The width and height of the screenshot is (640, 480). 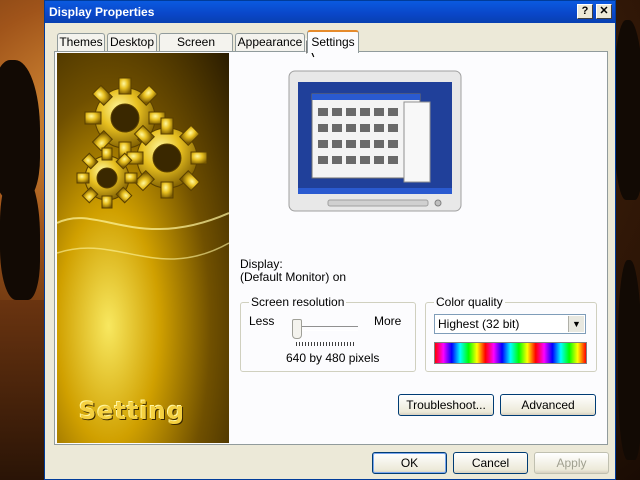 I want to click on display-label: Display:, so click(x=261, y=264).